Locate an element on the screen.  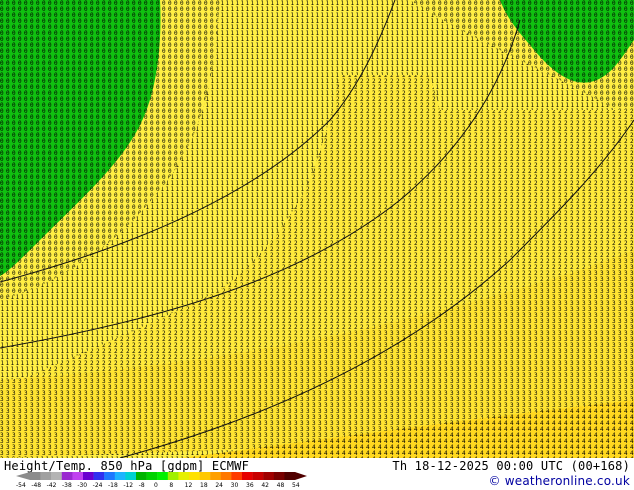
legend-arrow-left is located at coordinates (23, 476).